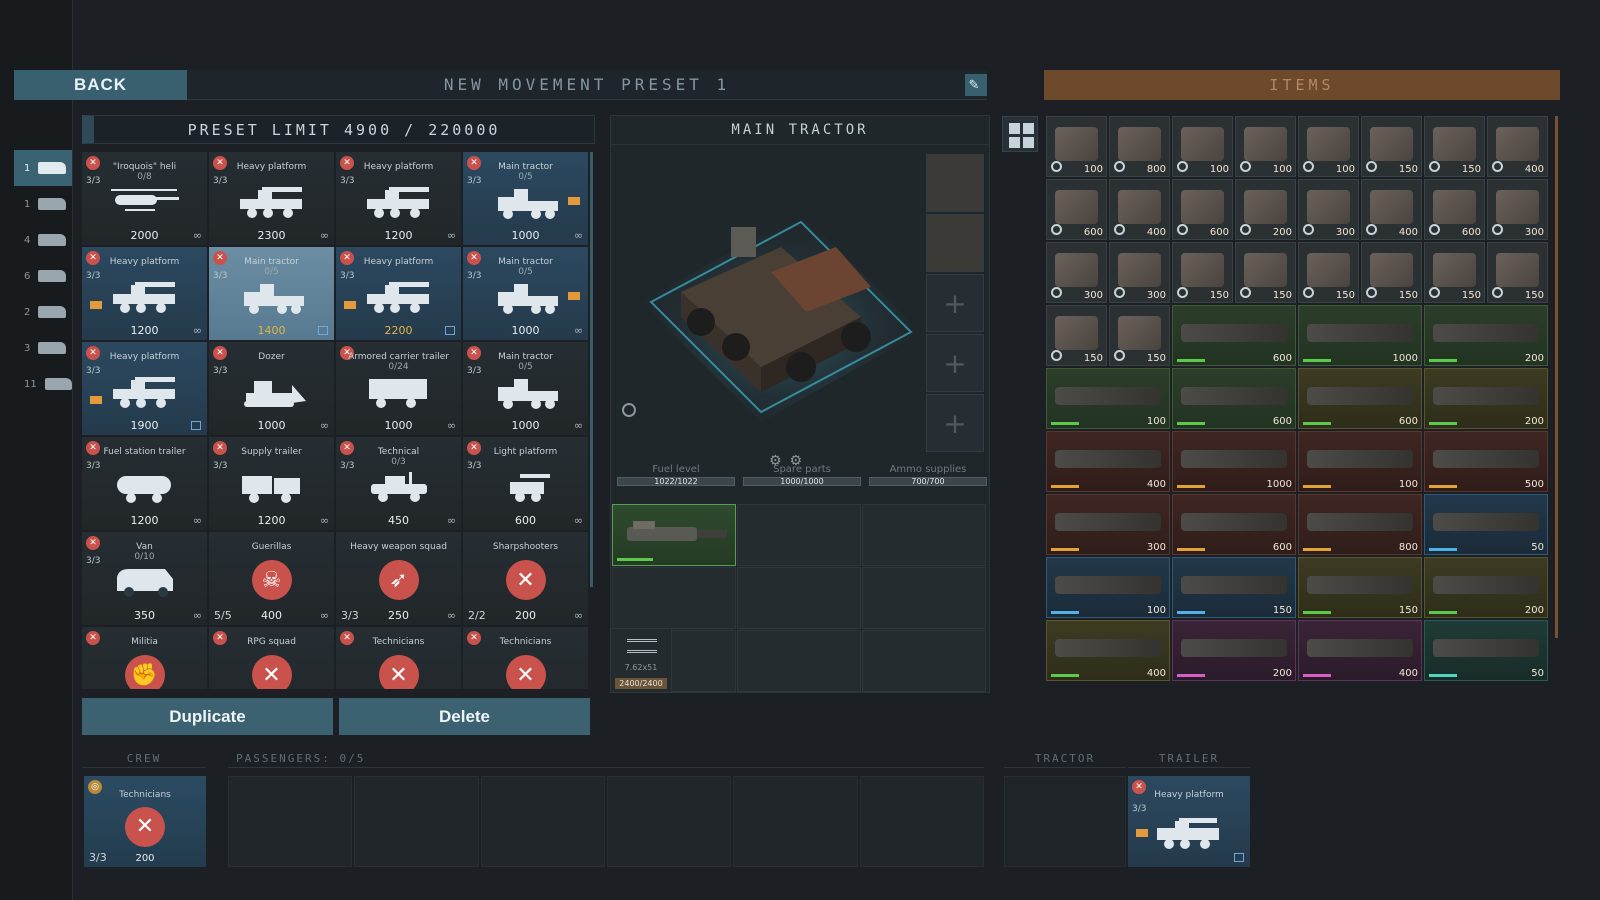 The image size is (1600, 900). Describe the element at coordinates (271, 388) in the screenshot. I see `unit-card: ✕ Dozer 3/3 1000 ∞` at that location.